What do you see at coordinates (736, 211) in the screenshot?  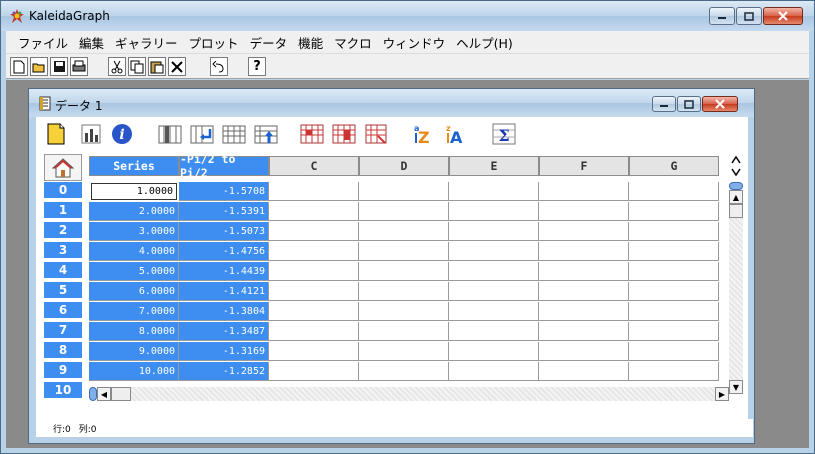 I see `scroll-thumb` at bounding box center [736, 211].